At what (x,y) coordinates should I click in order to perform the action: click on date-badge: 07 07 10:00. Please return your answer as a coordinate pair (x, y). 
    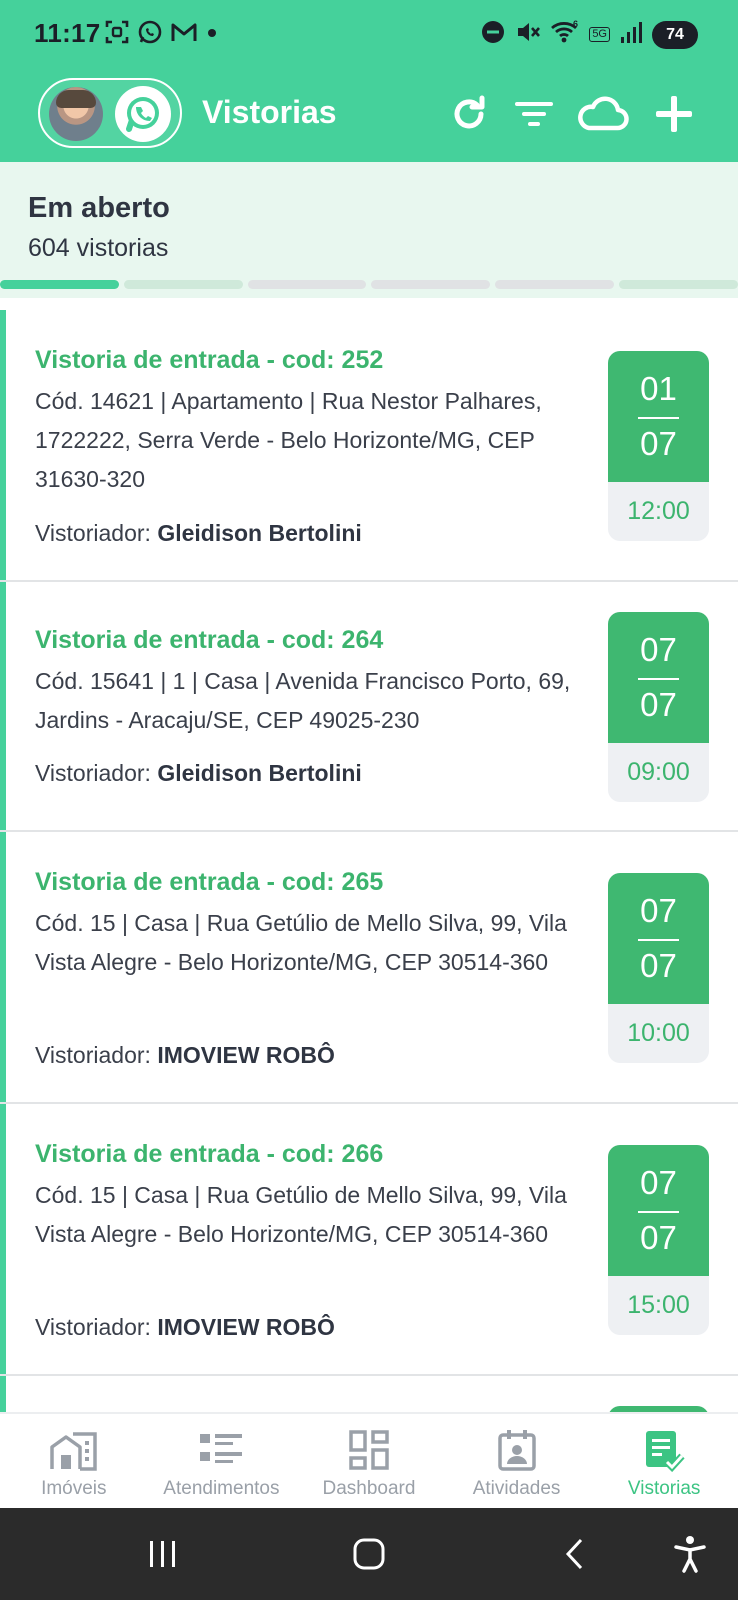
    Looking at the image, I should click on (658, 968).